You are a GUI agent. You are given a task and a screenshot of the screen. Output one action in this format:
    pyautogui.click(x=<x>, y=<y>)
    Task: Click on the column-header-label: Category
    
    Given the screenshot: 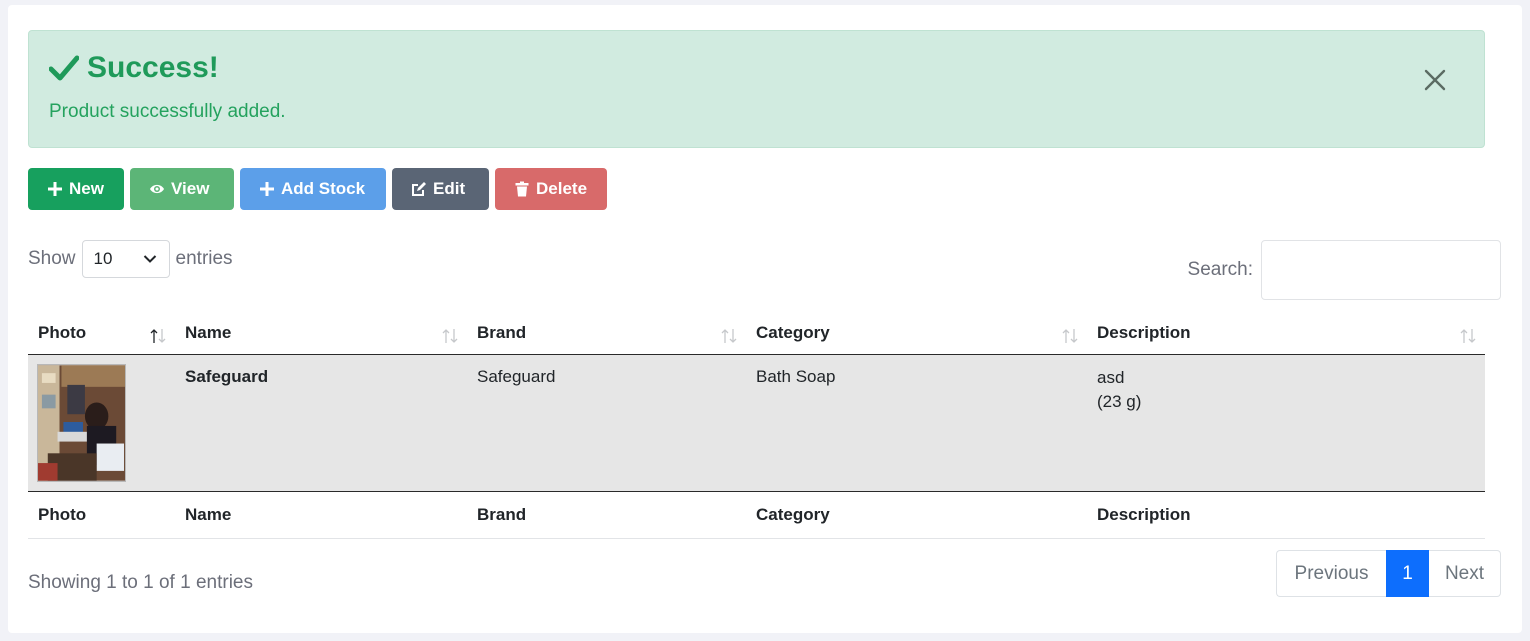 What is the action you would take?
    pyautogui.click(x=793, y=332)
    